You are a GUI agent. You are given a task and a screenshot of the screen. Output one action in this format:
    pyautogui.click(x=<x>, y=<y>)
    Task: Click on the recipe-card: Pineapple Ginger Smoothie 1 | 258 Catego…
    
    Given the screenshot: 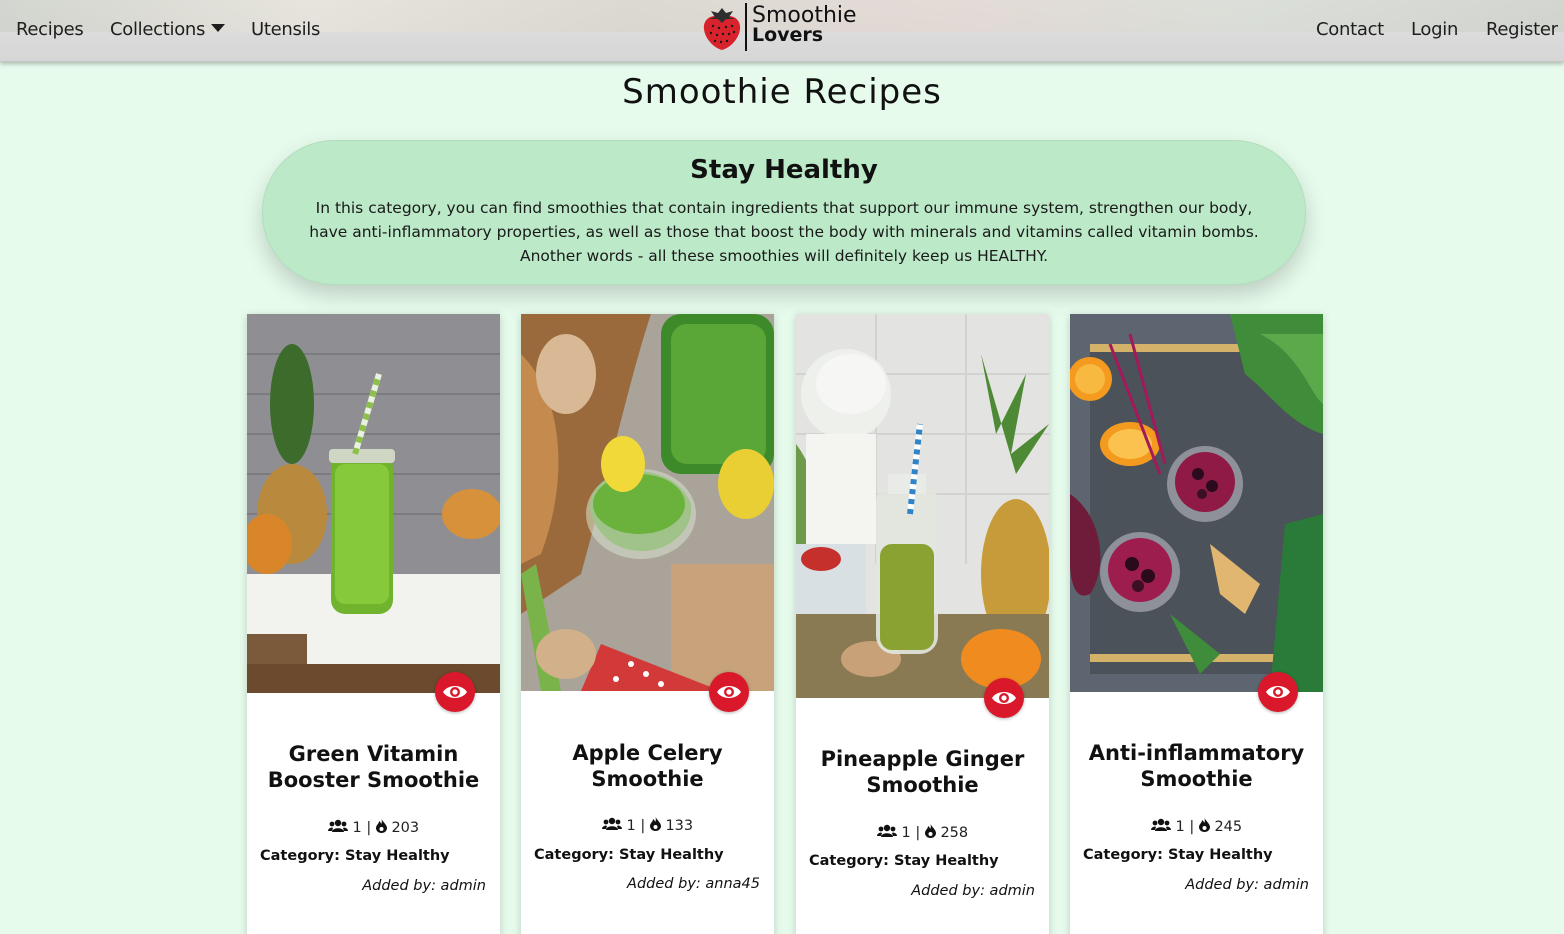 What is the action you would take?
    pyautogui.click(x=922, y=624)
    